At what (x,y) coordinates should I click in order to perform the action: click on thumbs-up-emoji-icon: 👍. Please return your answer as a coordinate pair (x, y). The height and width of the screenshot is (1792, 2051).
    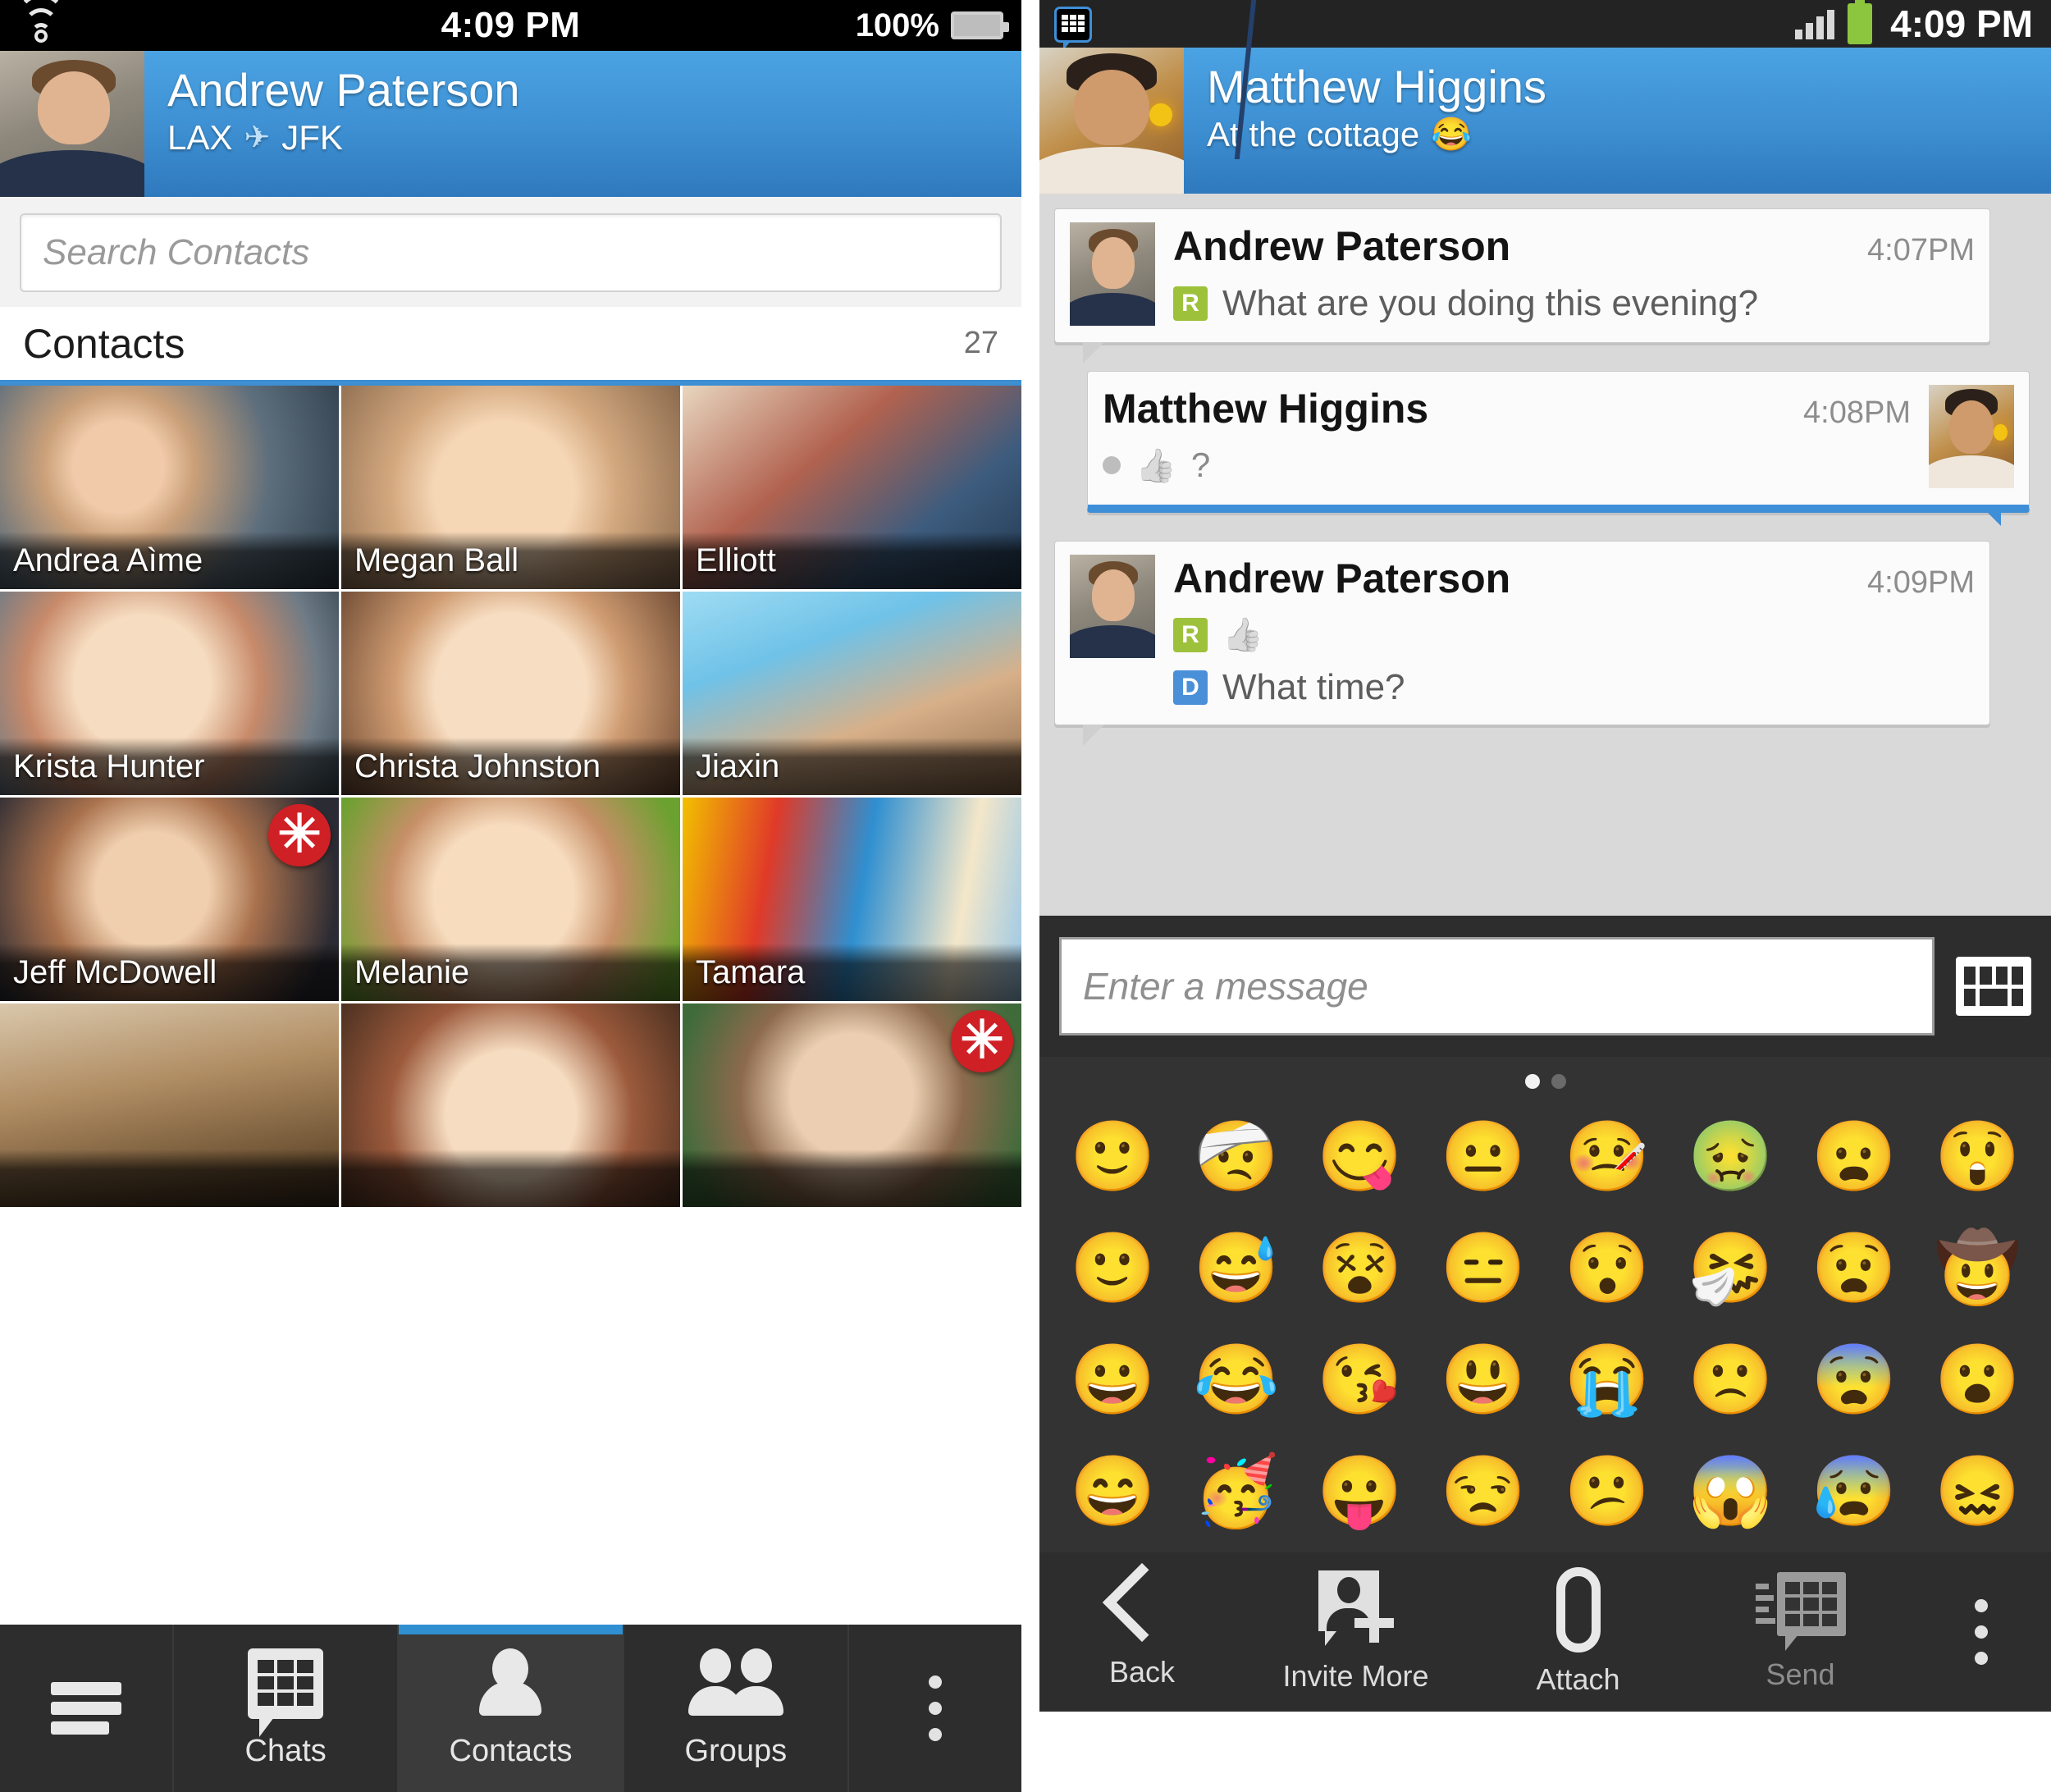
    Looking at the image, I should click on (1242, 635).